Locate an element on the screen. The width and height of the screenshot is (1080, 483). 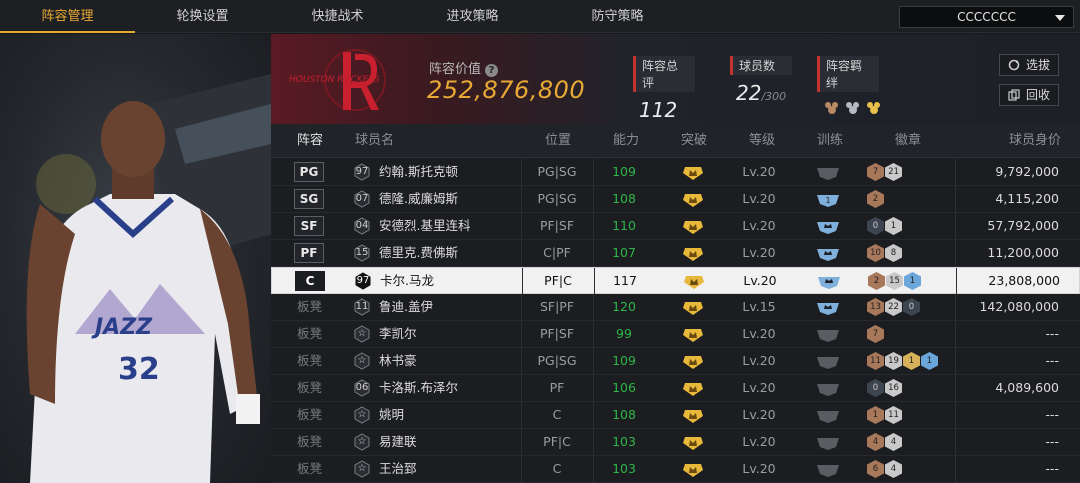
tab-quick-tactics: 快捷战术 is located at coordinates (337, 16).